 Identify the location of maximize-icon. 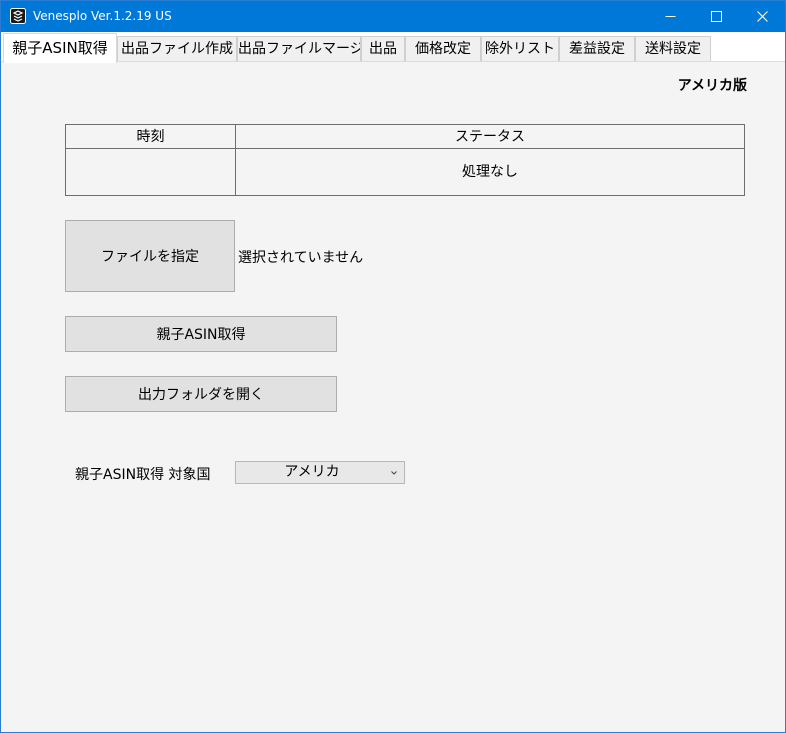
(716, 16).